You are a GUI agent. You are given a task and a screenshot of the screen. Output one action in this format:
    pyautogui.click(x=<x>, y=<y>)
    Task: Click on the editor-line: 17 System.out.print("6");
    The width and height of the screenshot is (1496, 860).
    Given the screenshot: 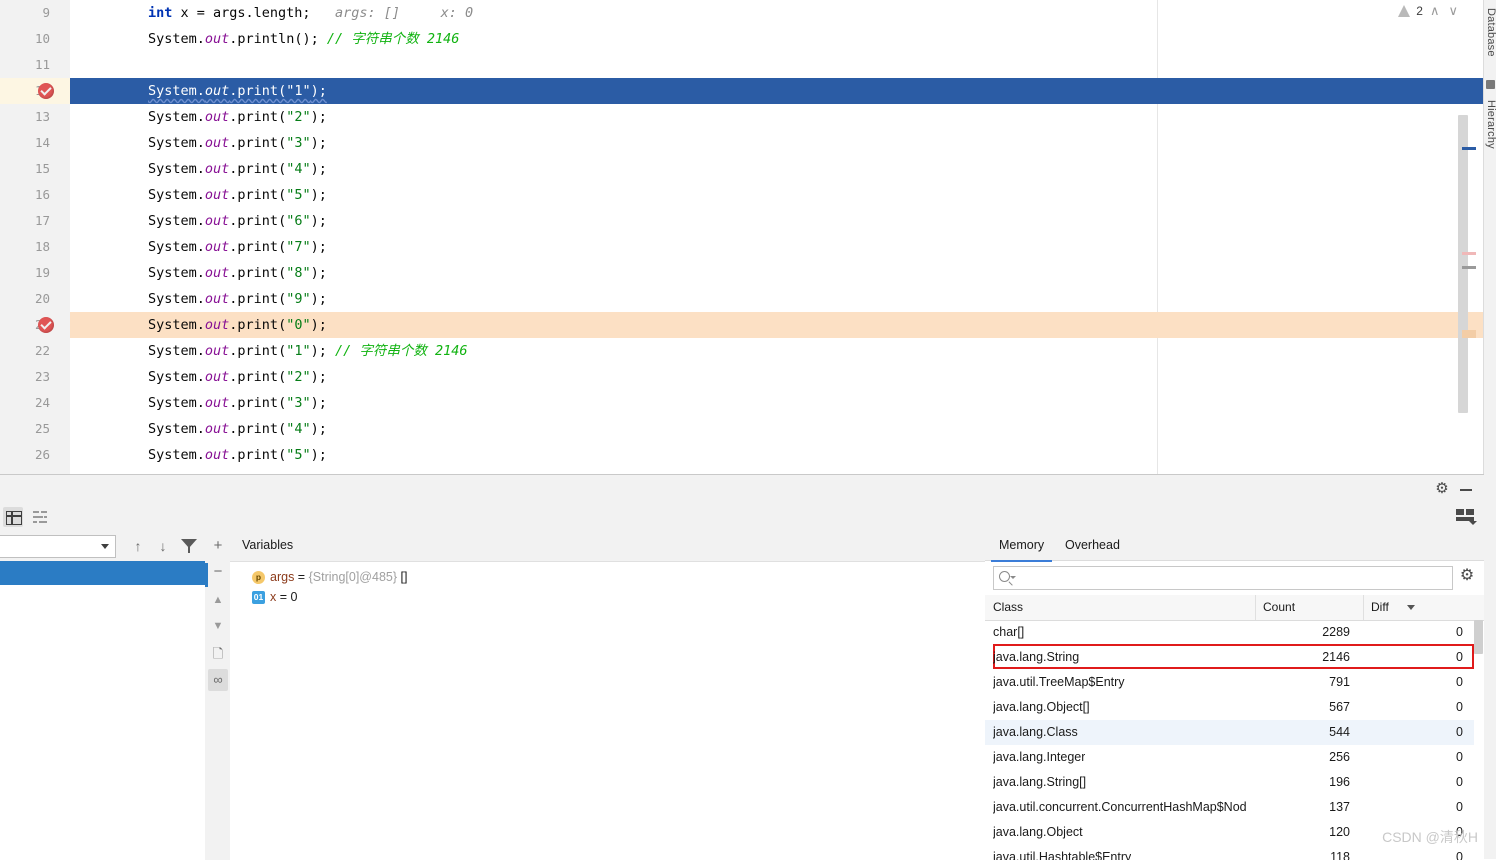 What is the action you would take?
    pyautogui.click(x=742, y=221)
    